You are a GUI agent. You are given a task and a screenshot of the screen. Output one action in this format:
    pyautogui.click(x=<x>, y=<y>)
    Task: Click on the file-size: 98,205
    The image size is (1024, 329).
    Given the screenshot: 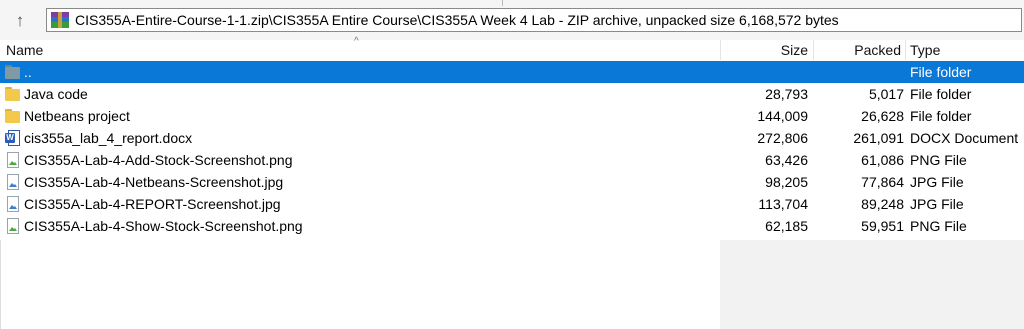 What is the action you would take?
    pyautogui.click(x=786, y=182)
    